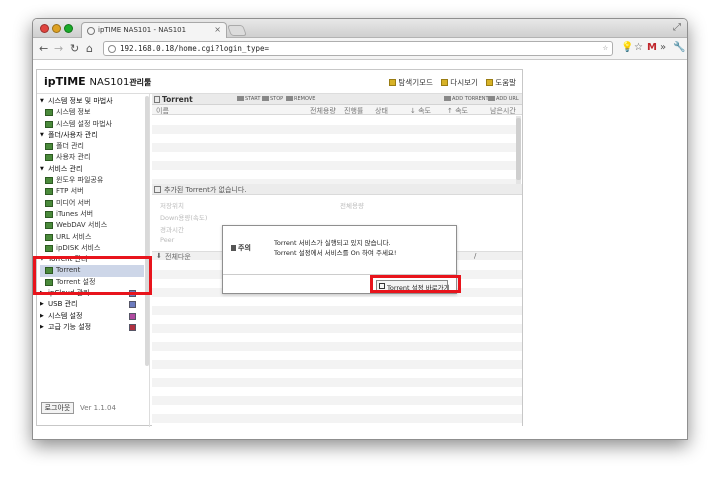 This screenshot has width=720, height=486. I want to click on bookmark-star-icon: ☆, so click(605, 48).